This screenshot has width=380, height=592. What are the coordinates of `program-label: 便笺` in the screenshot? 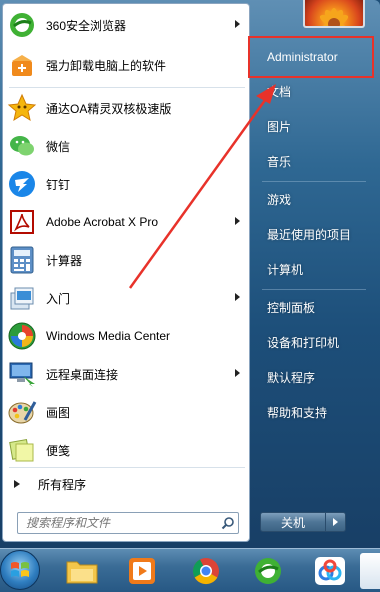 It's located at (58, 450).